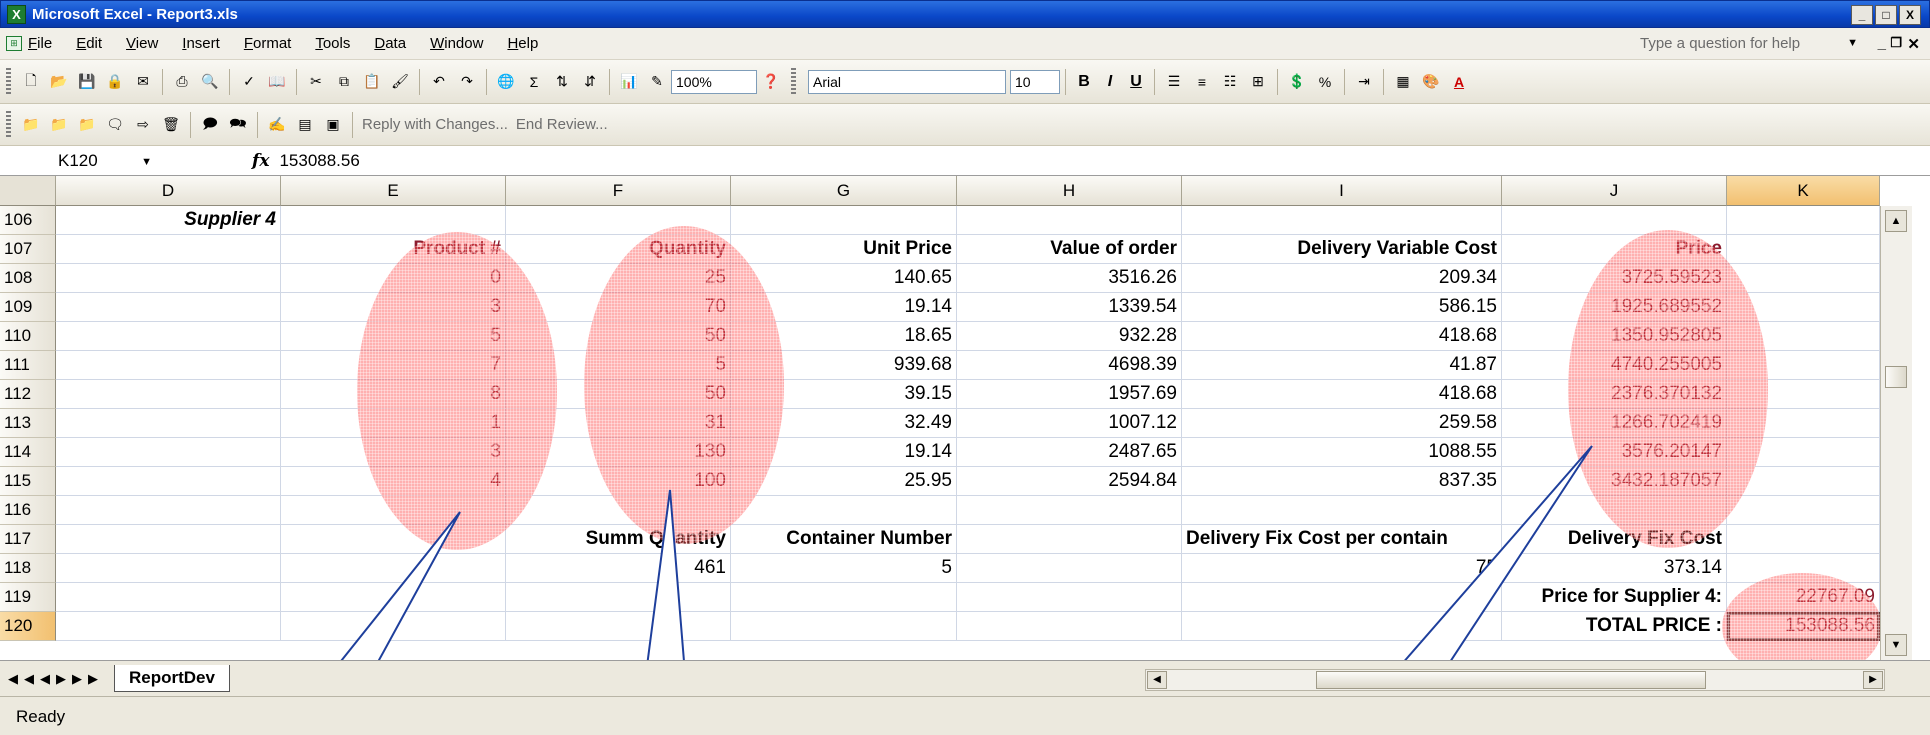  What do you see at coordinates (56, 679) in the screenshot?
I see `sheet-nav-icon: ◀◀◀▶▶▶` at bounding box center [56, 679].